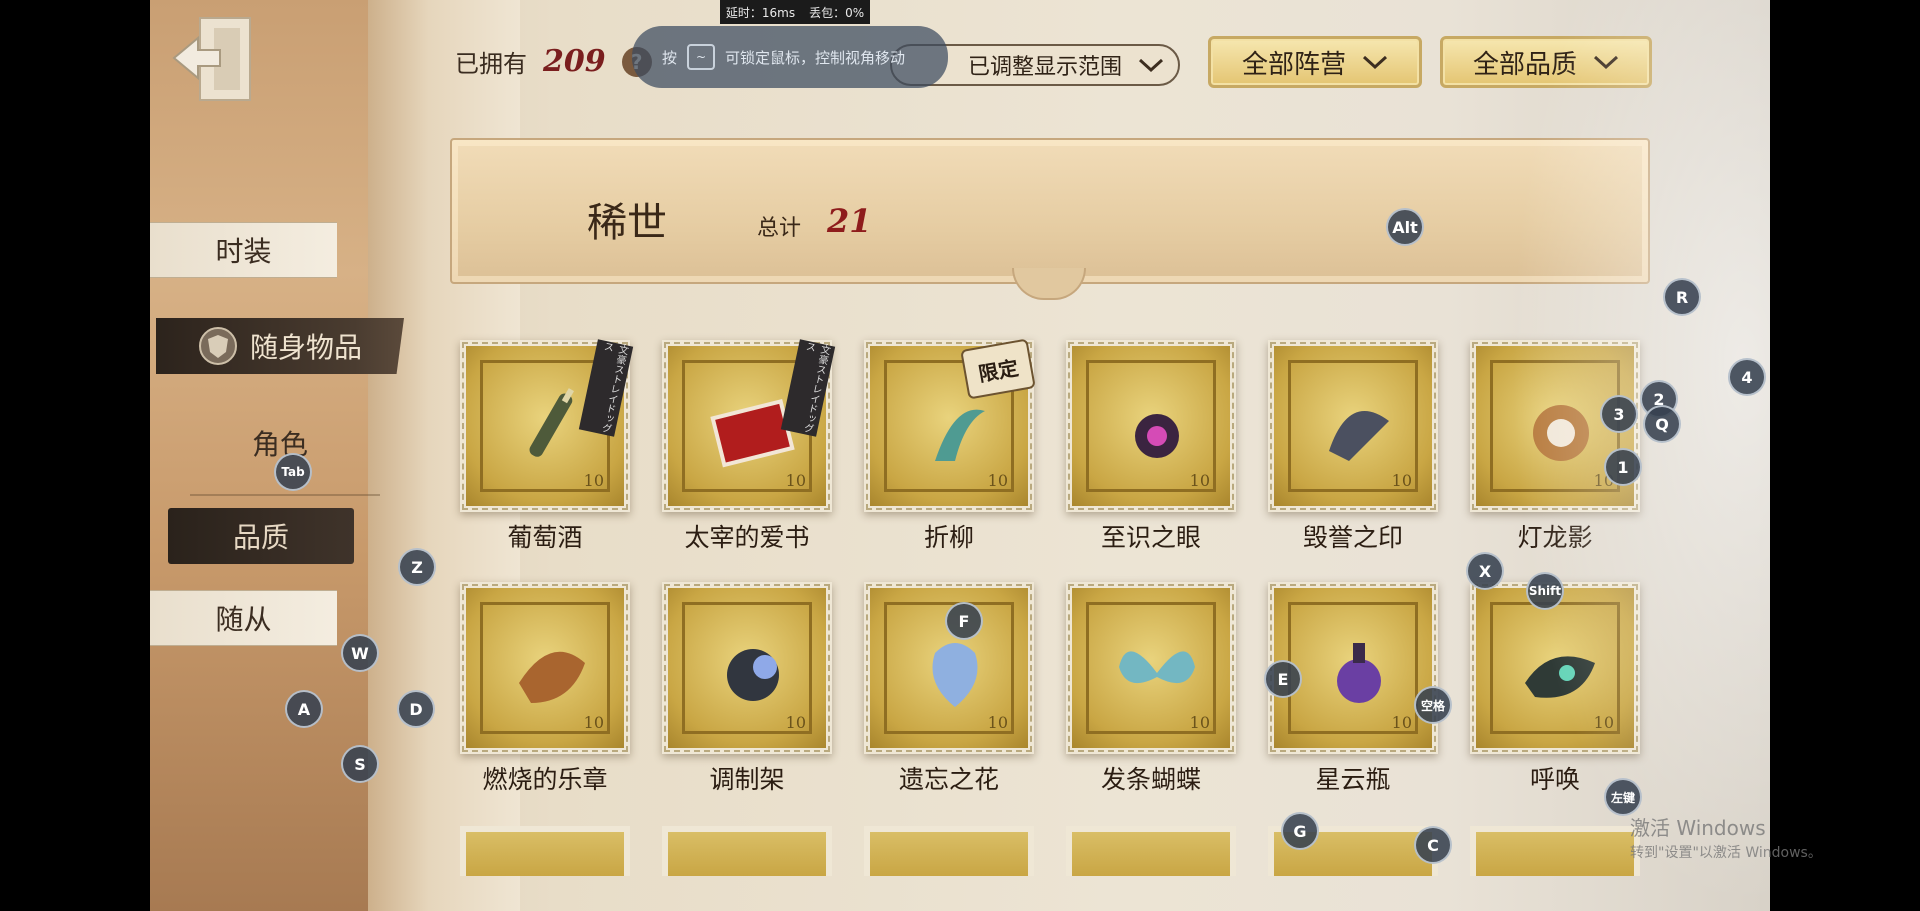 The image size is (1920, 911). Describe the element at coordinates (1698, 828) in the screenshot. I see `activation-watermark: 激活 Windows` at that location.